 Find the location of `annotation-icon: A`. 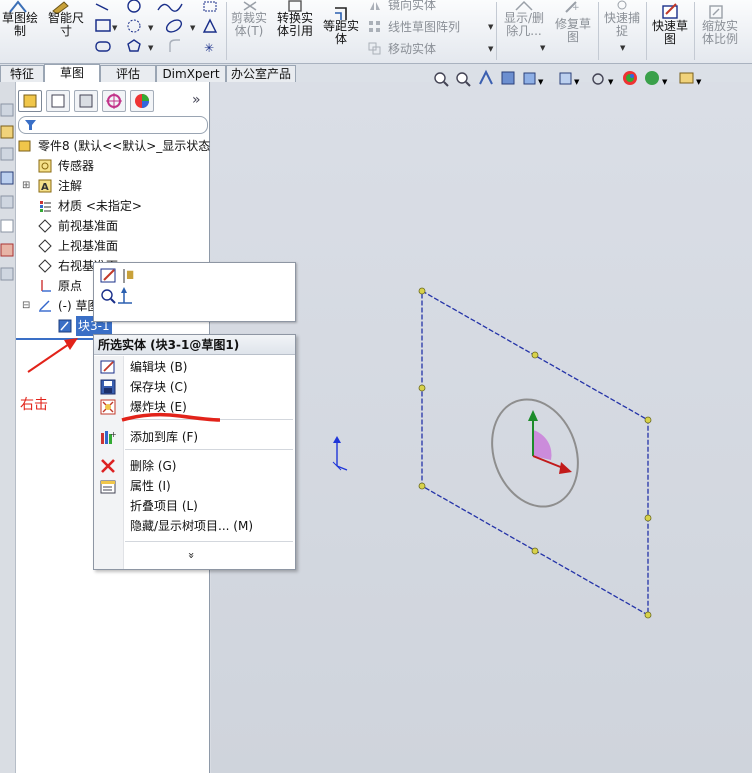

annotation-icon: A is located at coordinates (45, 186).